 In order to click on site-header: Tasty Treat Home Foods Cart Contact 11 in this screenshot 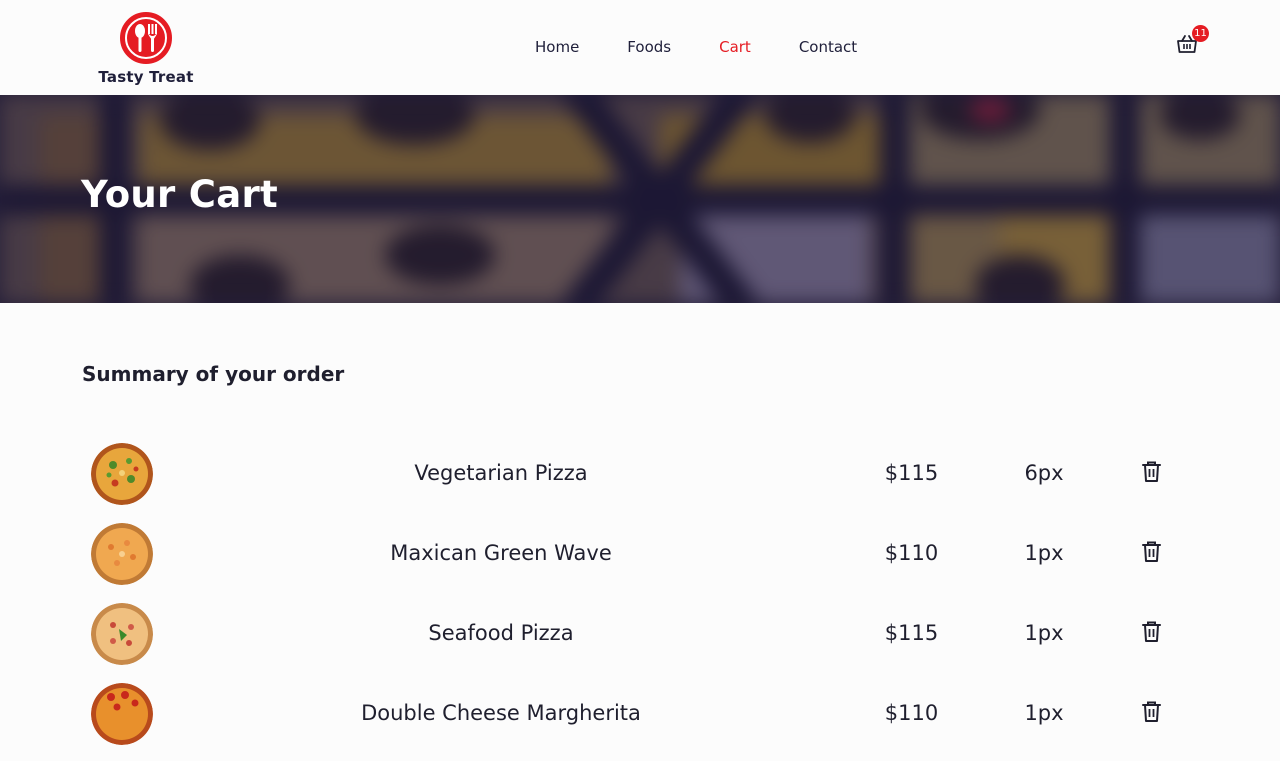, I will do `click(640, 47)`.